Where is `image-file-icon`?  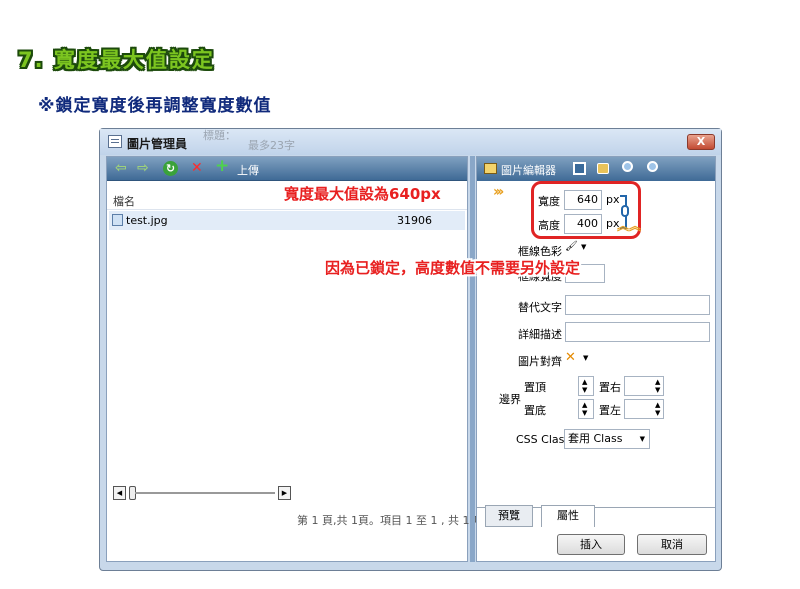
image-file-icon is located at coordinates (117, 220).